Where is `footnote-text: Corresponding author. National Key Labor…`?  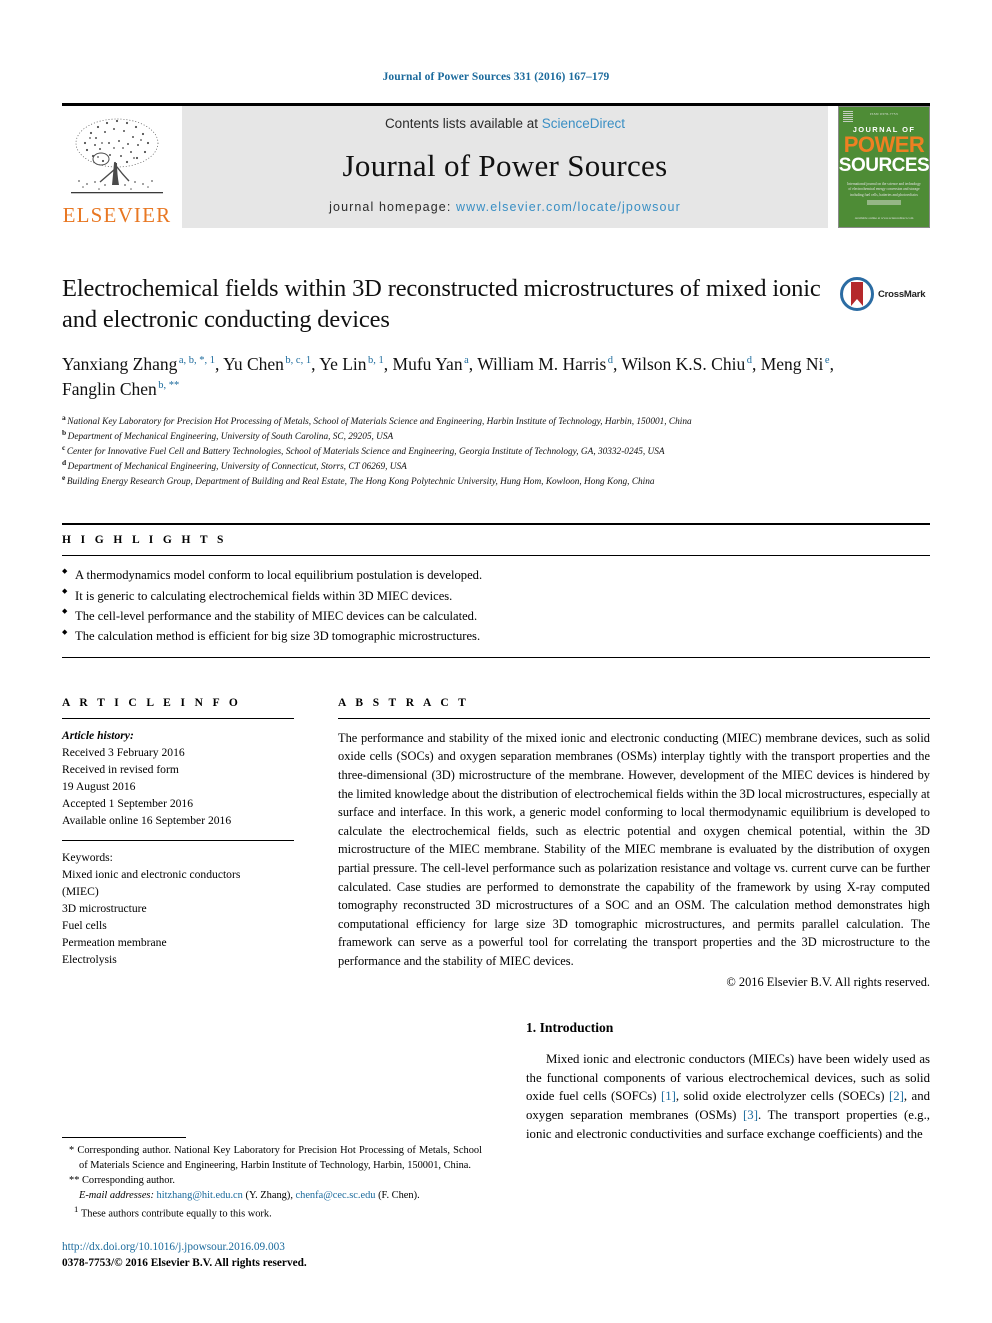
footnote-text: Corresponding author. National Key Labor… is located at coordinates (279, 1158).